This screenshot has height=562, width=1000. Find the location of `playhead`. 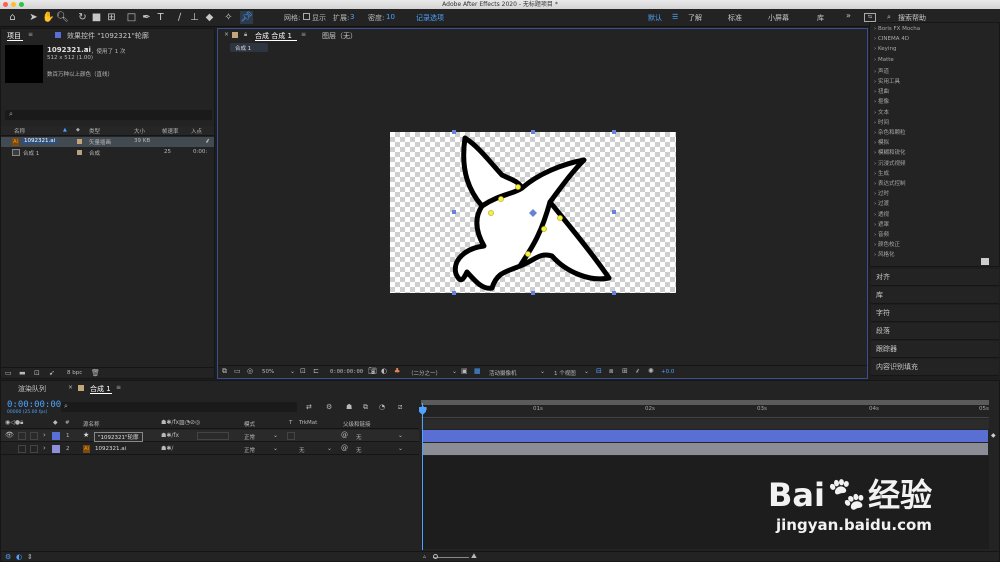

playhead is located at coordinates (422, 476).